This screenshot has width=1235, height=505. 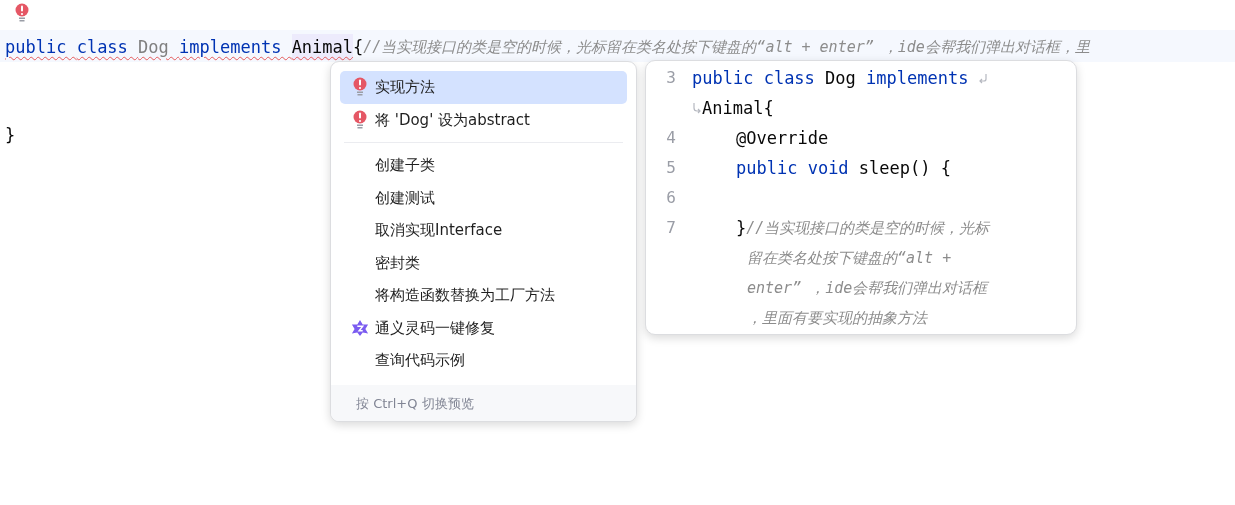 What do you see at coordinates (483, 402) in the screenshot?
I see `menu-hint: 按 Ctrl+Q 切换预览` at bounding box center [483, 402].